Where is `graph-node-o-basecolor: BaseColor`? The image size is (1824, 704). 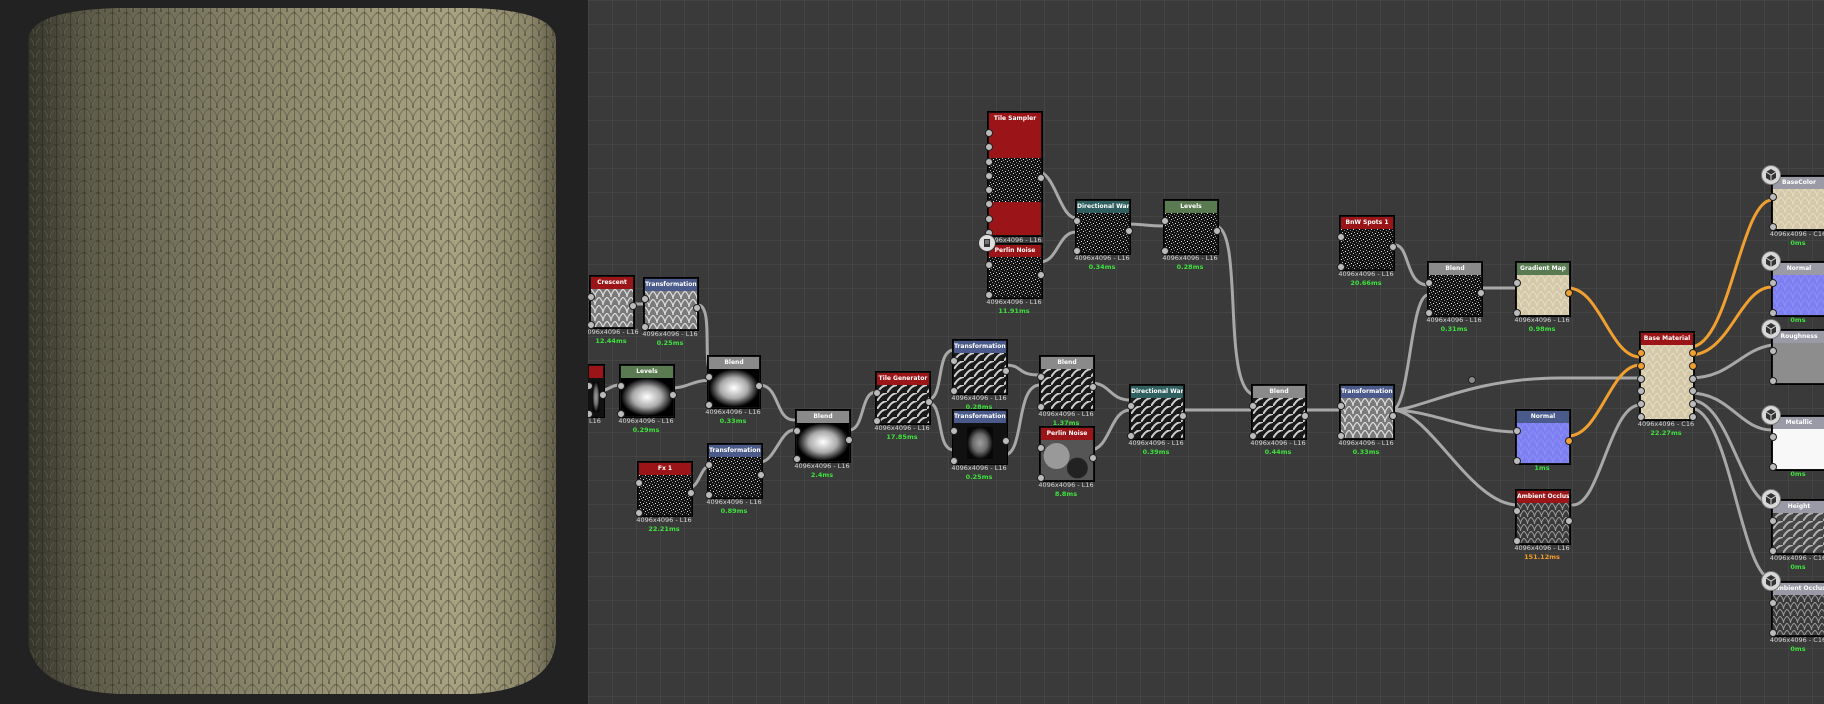
graph-node-o-basecolor: BaseColor is located at coordinates (1792, 198).